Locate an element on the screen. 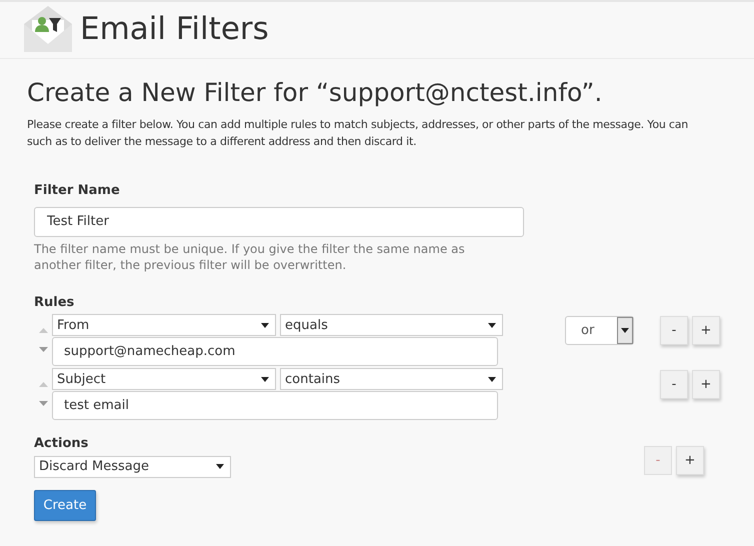  connector-dropdown: or is located at coordinates (599, 331).